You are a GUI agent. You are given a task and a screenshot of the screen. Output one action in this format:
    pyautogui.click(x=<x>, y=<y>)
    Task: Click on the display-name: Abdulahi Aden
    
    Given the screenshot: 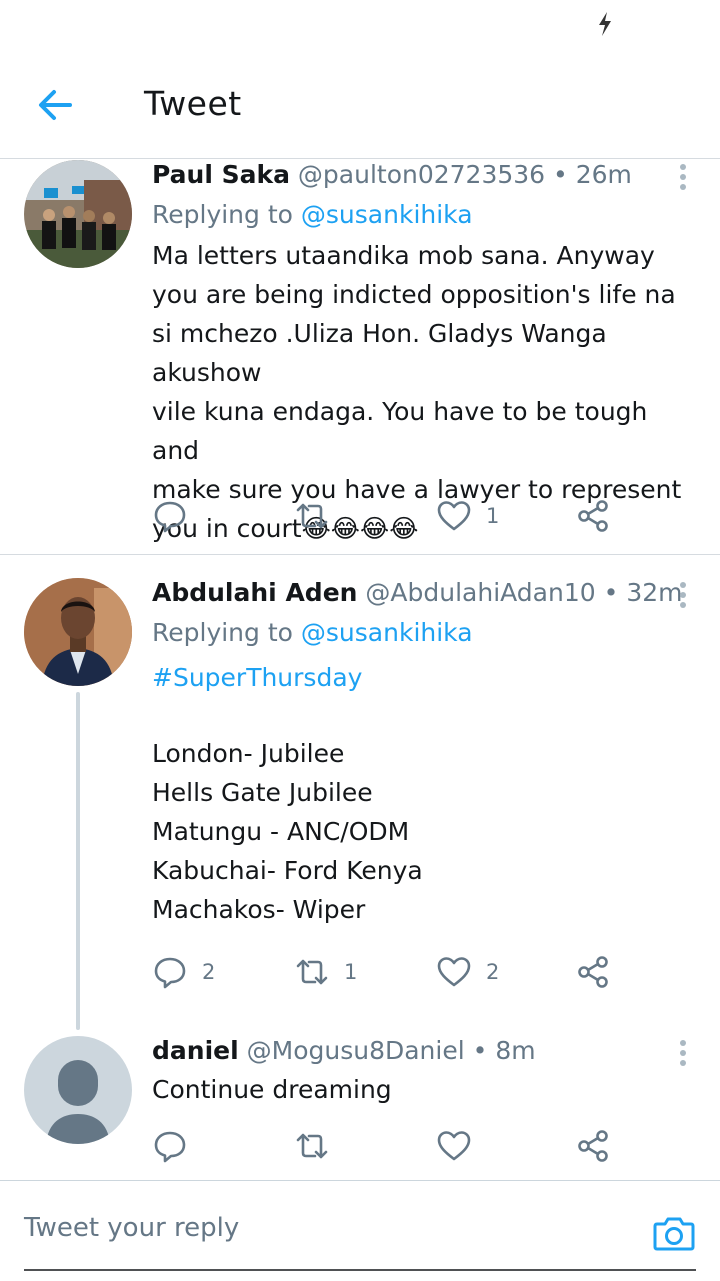 What is the action you would take?
    pyautogui.click(x=254, y=592)
    